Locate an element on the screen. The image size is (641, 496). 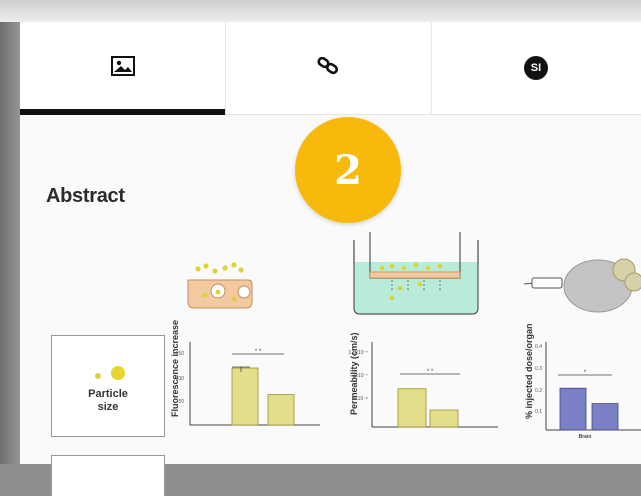
tab-supporting-info: SI is located at coordinates (536, 68).